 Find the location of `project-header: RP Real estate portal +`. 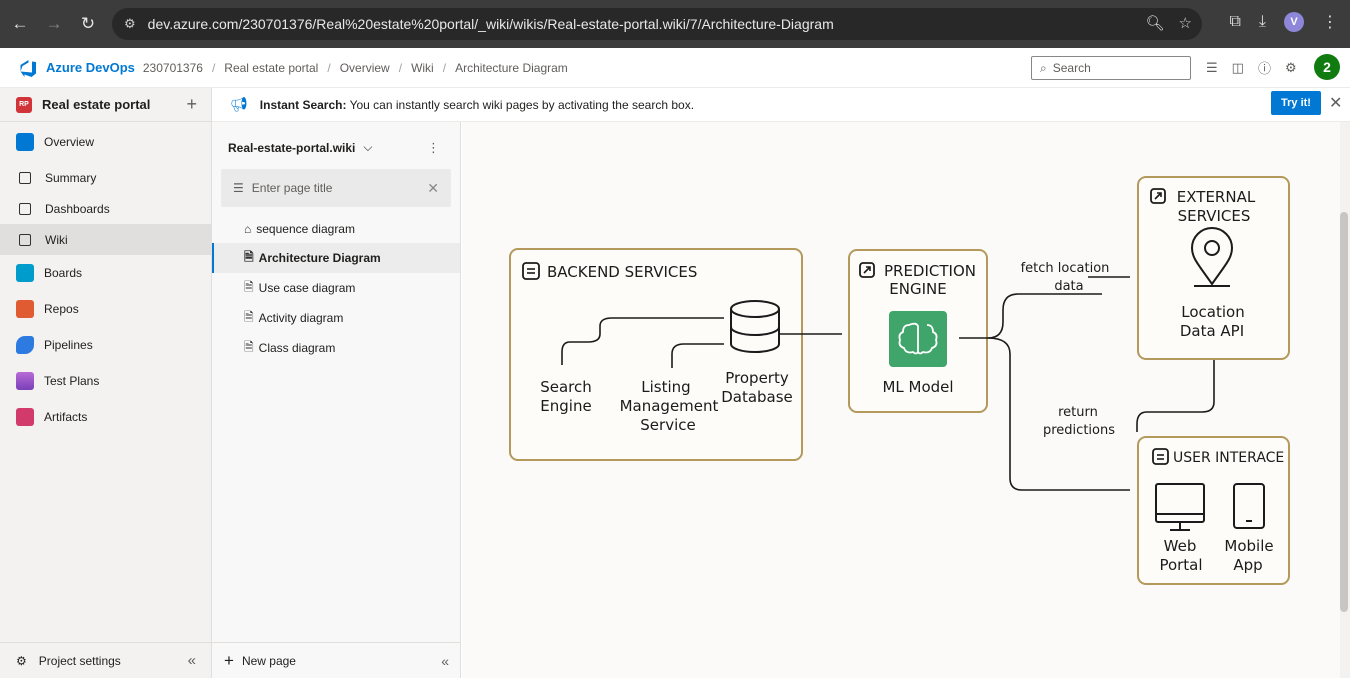

project-header: RP Real estate portal + is located at coordinates (105, 105).